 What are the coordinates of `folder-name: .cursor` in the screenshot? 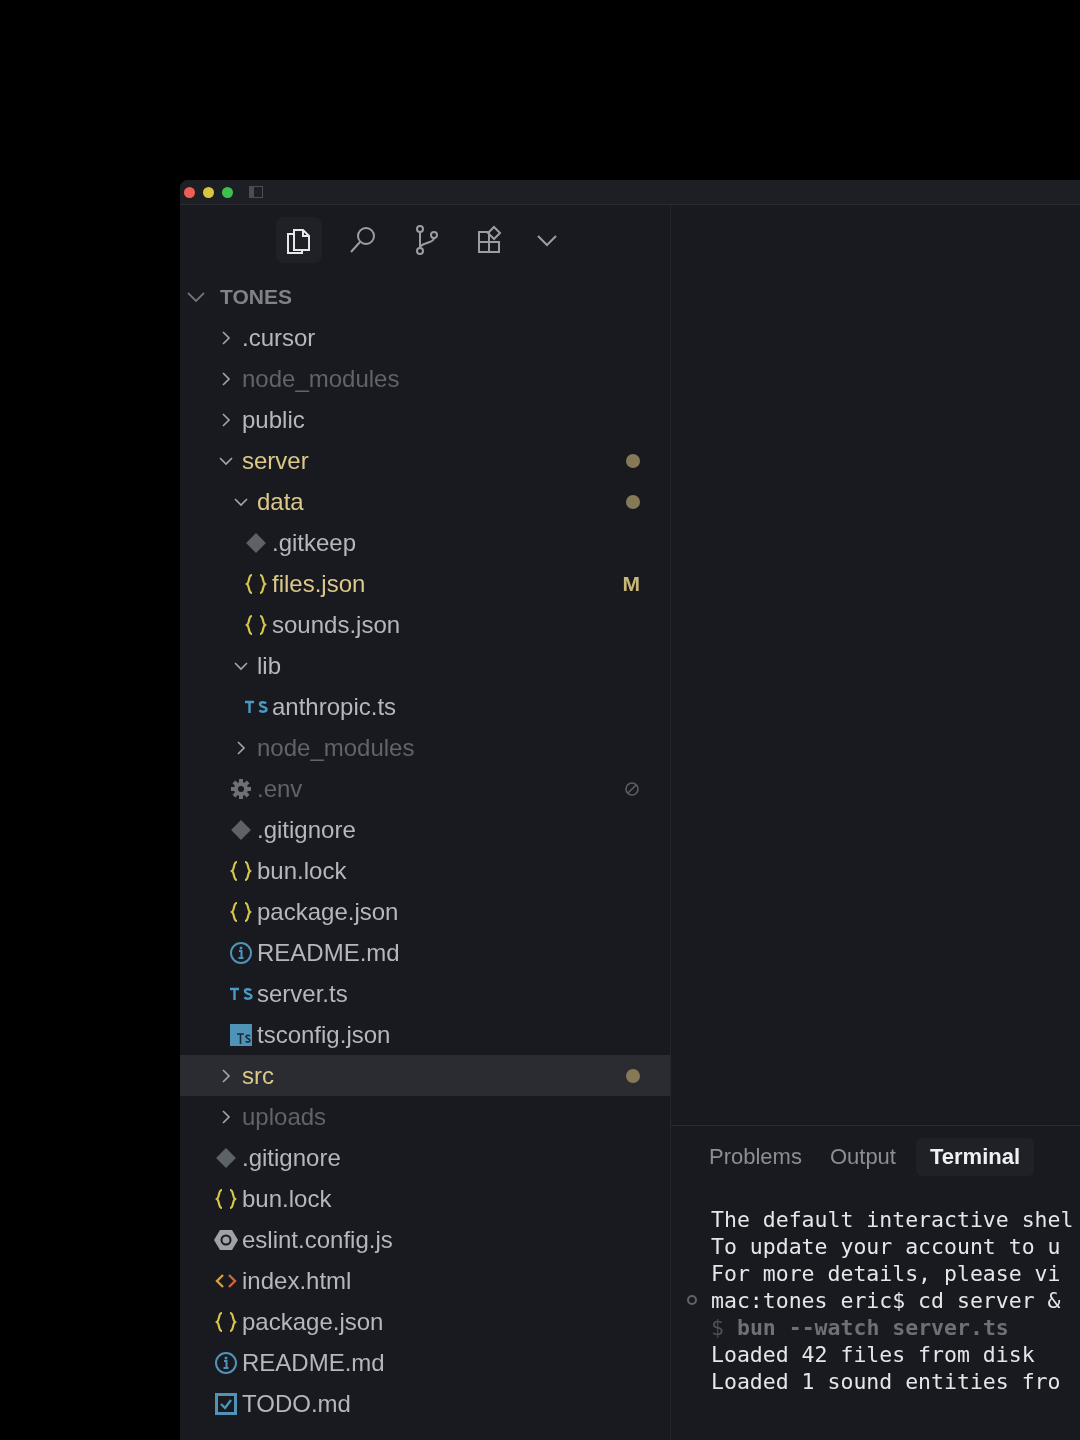 It's located at (279, 337).